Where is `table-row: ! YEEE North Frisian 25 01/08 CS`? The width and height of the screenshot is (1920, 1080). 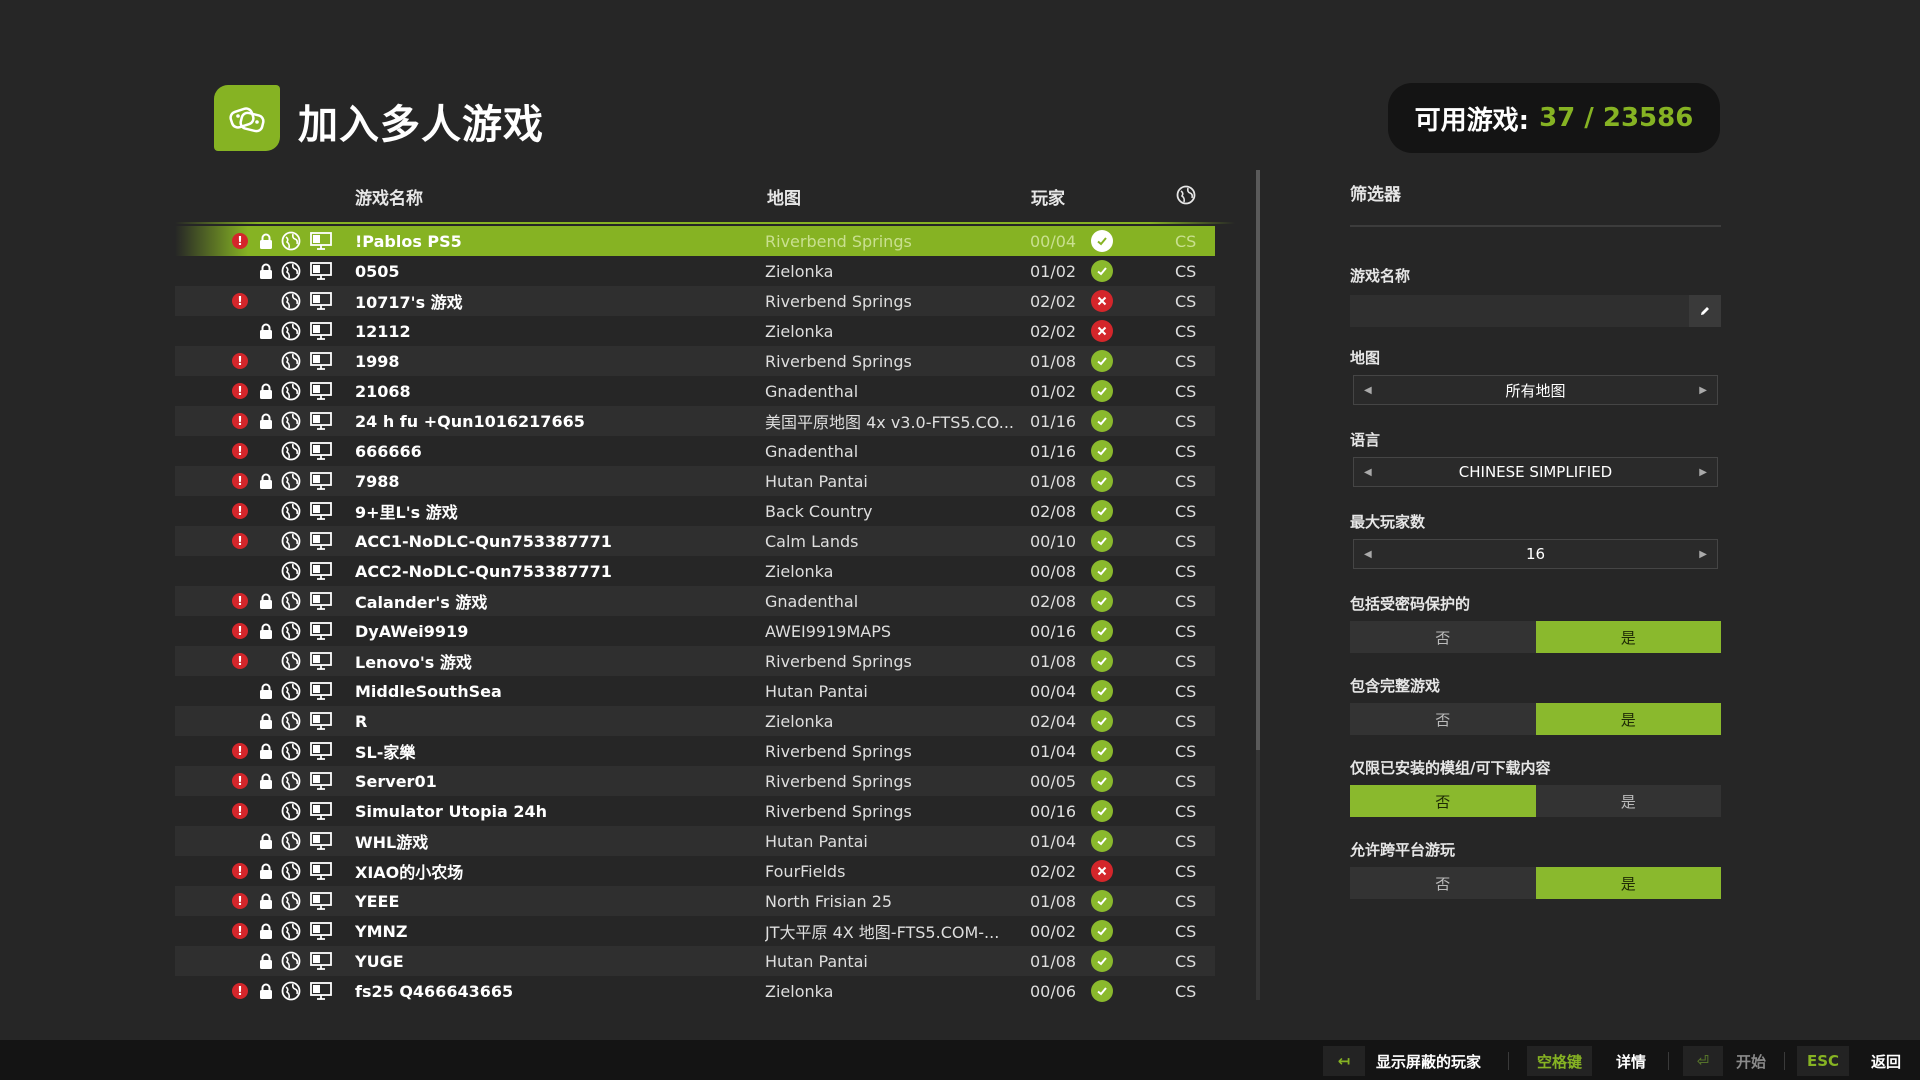
table-row: ! YEEE North Frisian 25 01/08 CS is located at coordinates (695, 901).